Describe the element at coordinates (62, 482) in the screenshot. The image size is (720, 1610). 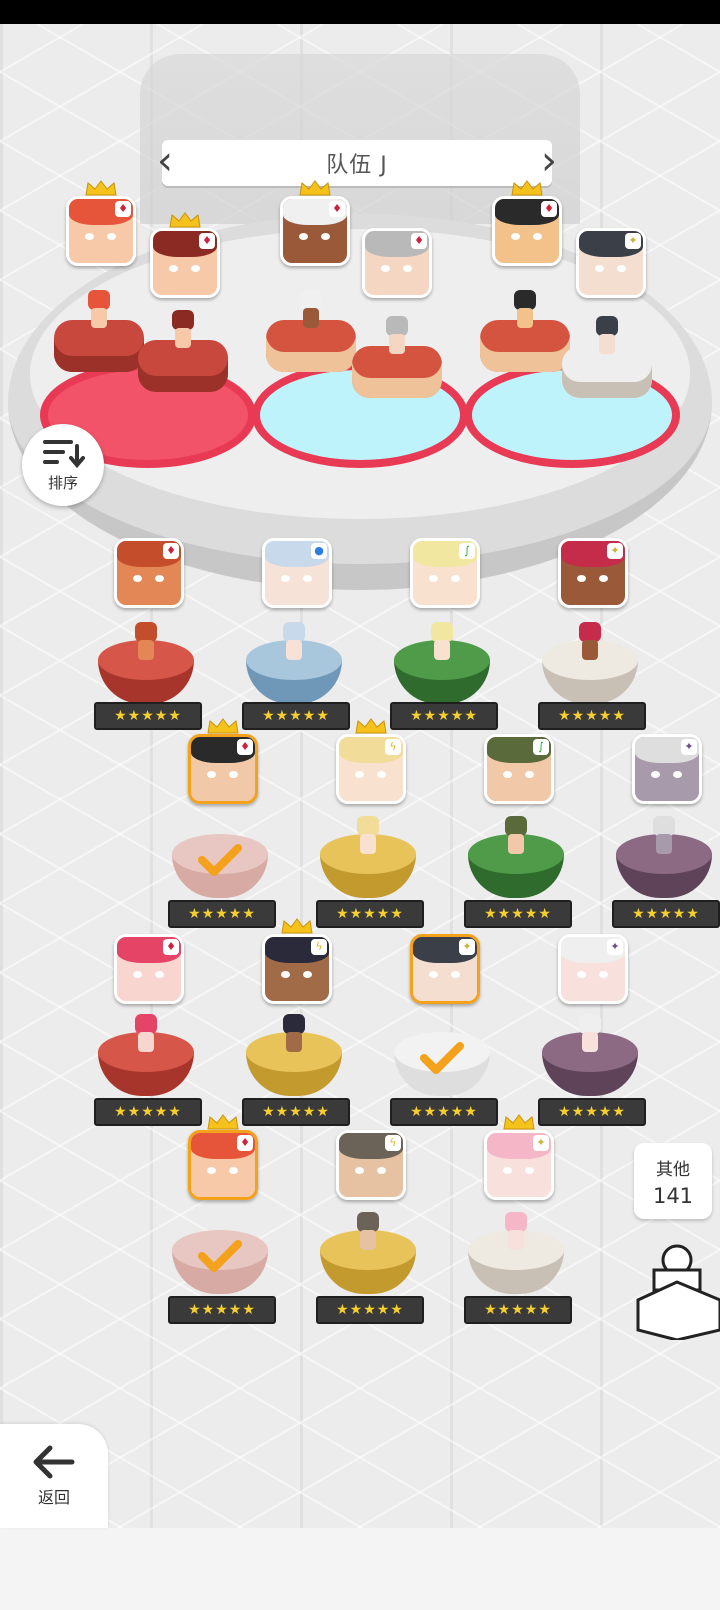
I see `sort-label: 排序` at that location.